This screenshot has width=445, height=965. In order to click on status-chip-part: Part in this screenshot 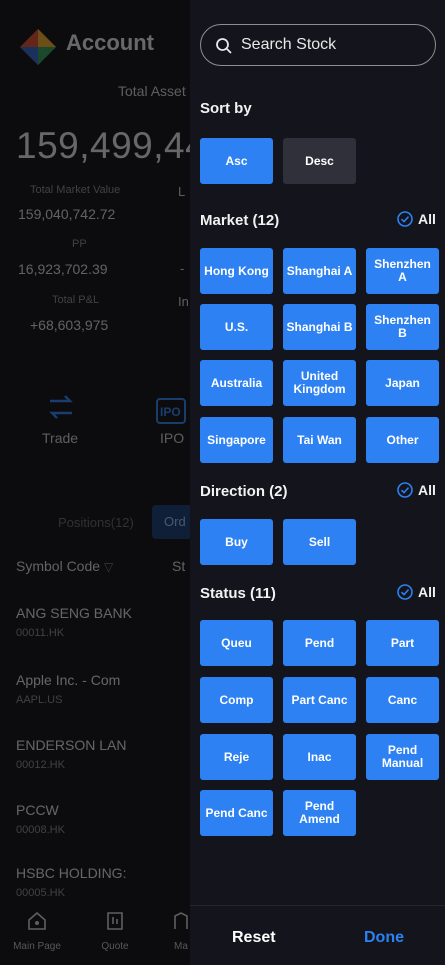, I will do `click(402, 643)`.